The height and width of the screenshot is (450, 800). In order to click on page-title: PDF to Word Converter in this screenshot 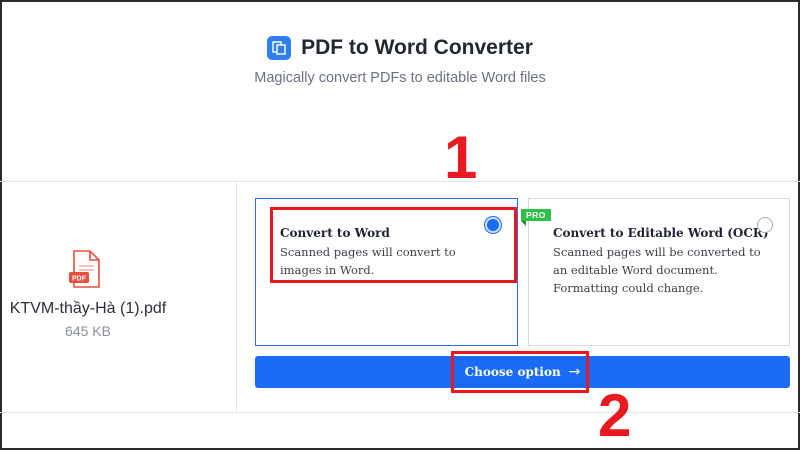, I will do `click(417, 47)`.